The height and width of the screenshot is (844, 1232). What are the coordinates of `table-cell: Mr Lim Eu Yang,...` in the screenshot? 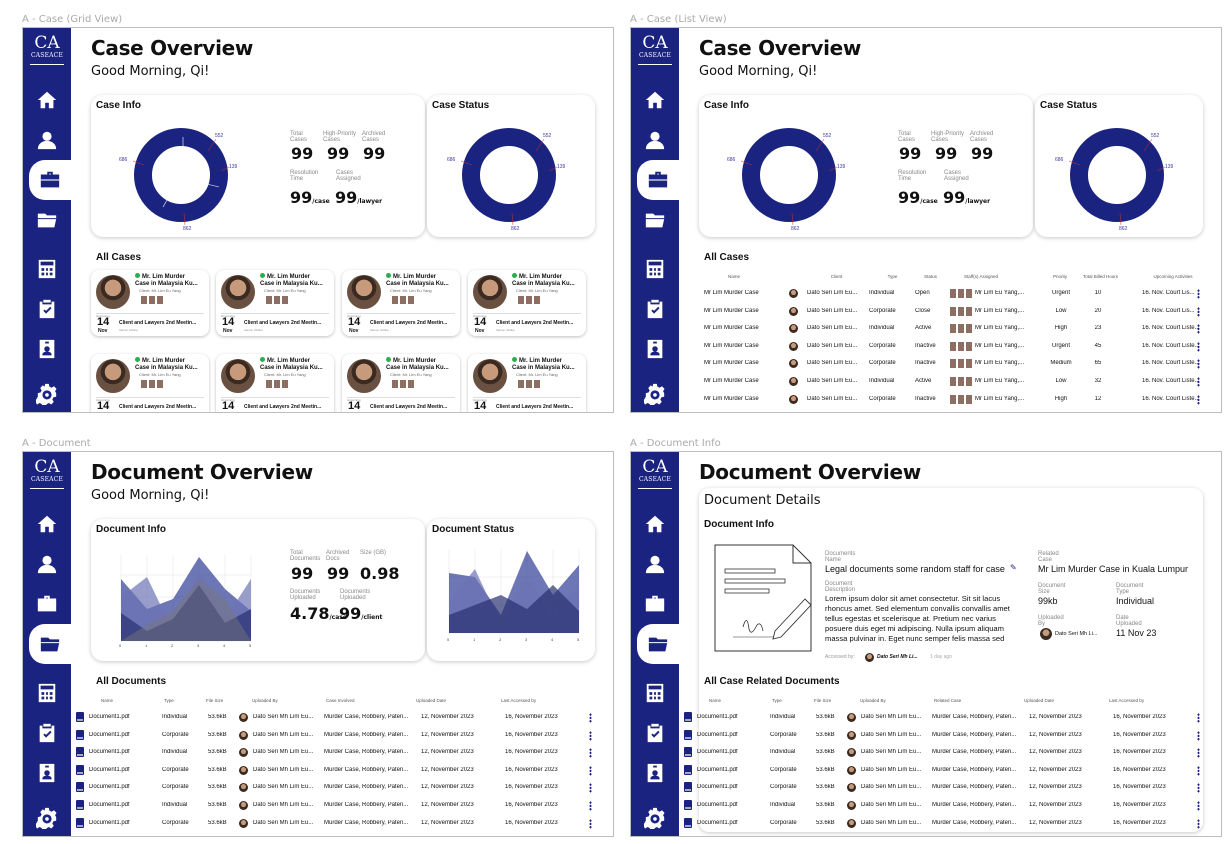 It's located at (1000, 328).